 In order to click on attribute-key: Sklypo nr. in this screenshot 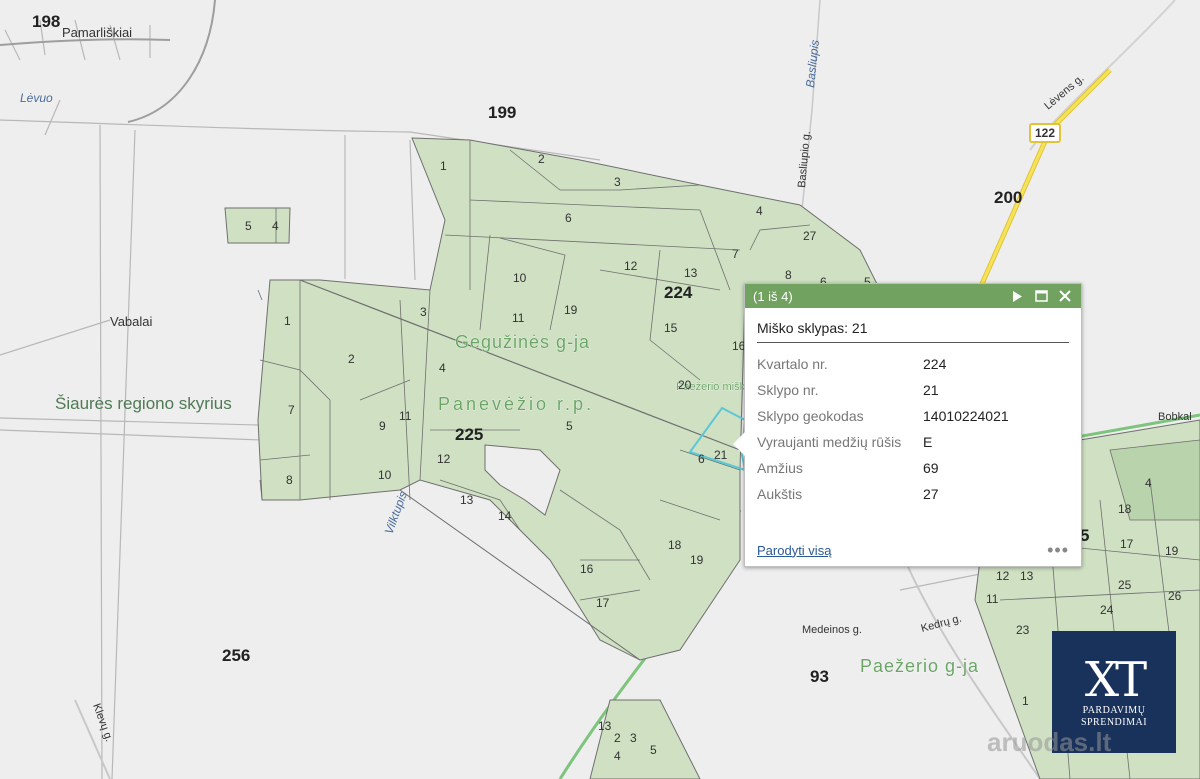, I will do `click(788, 390)`.